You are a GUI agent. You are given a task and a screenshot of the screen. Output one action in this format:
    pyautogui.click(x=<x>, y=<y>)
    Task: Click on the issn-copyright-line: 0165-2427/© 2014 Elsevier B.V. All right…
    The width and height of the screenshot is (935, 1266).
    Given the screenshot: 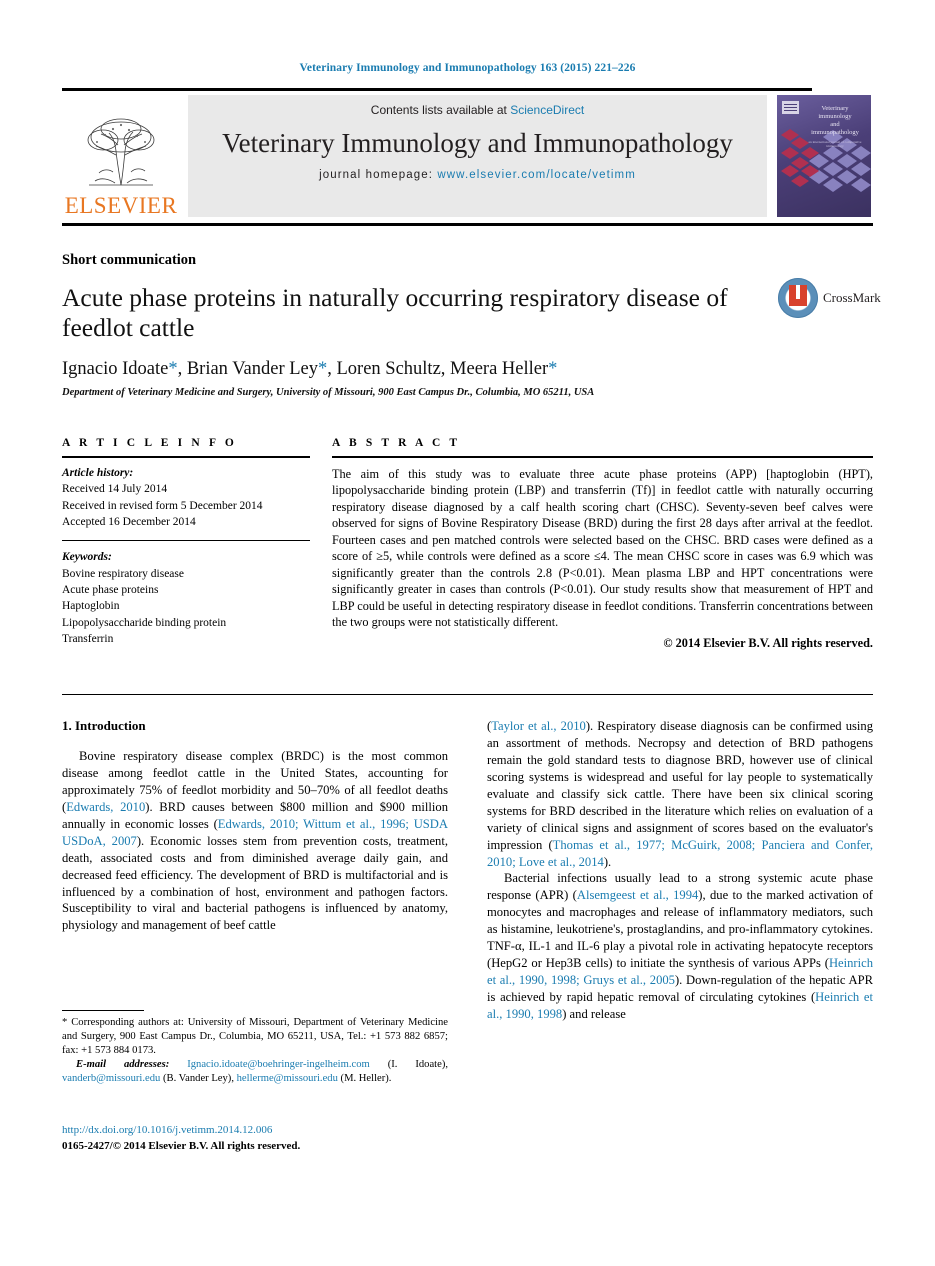 What is the action you would take?
    pyautogui.click(x=181, y=1145)
    